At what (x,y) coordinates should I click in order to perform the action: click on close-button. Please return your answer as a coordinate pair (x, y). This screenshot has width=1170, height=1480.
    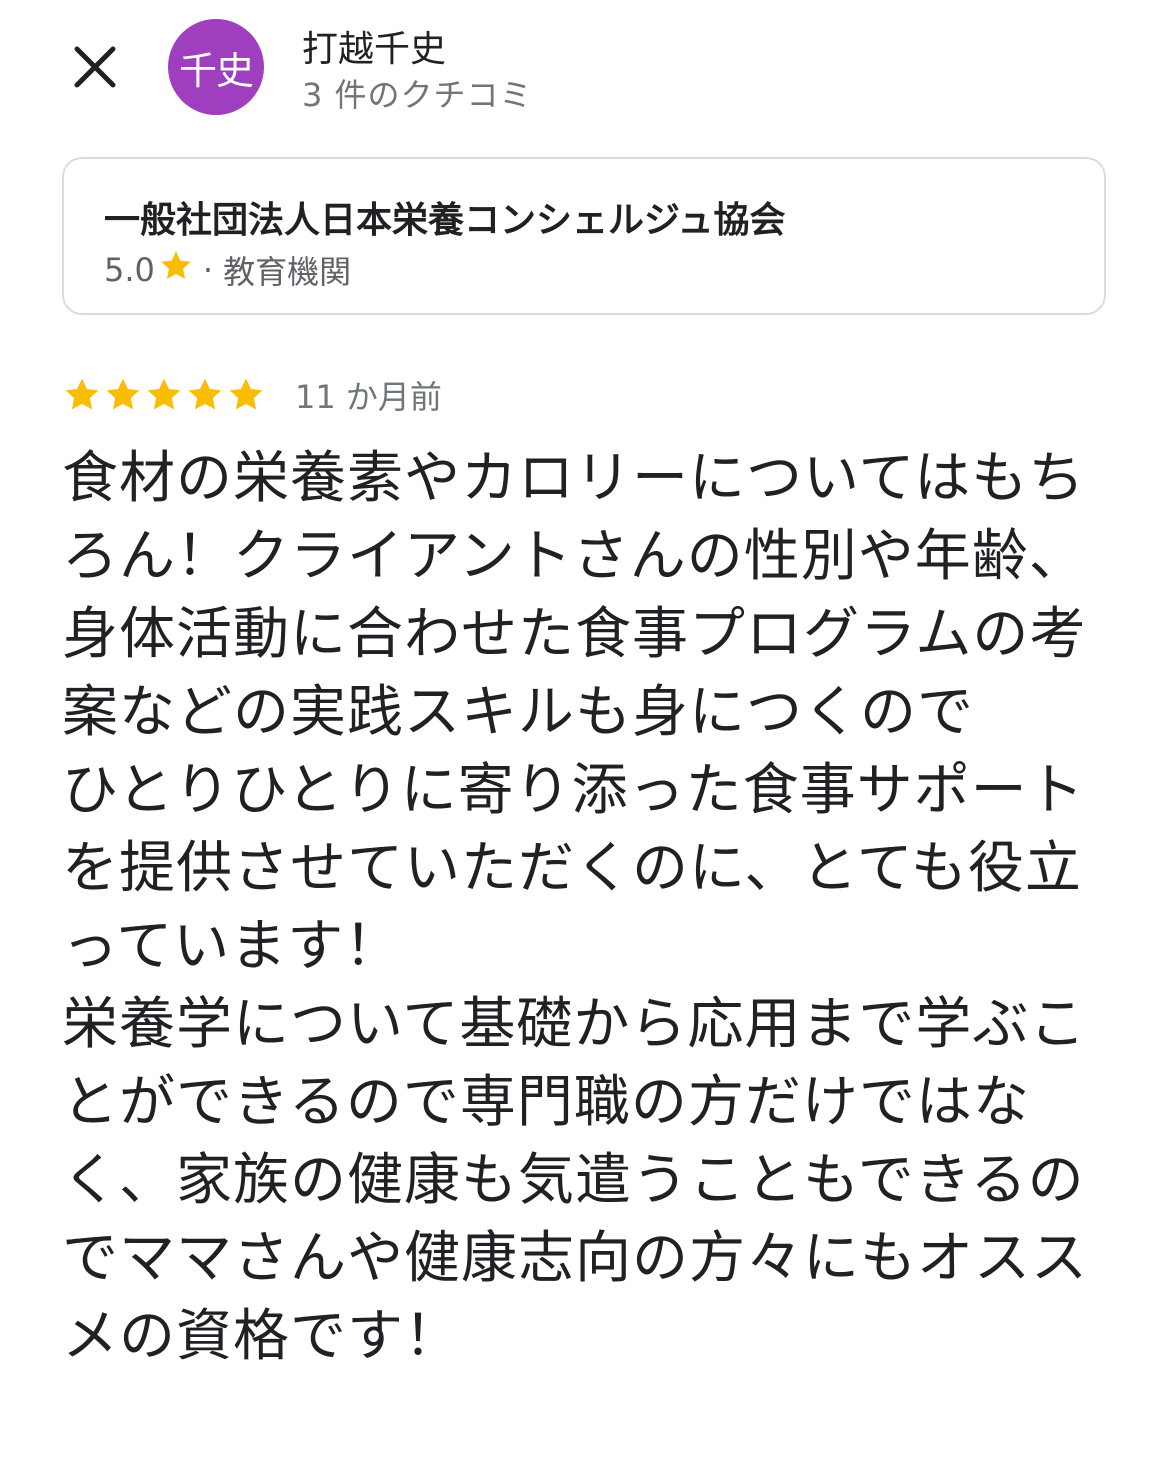
    Looking at the image, I should click on (95, 67).